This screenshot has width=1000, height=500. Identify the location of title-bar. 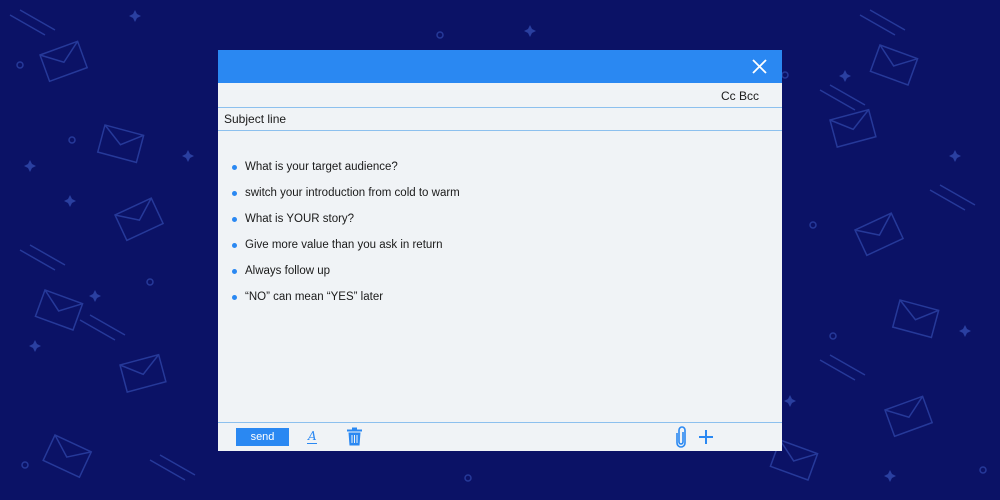
(500, 66).